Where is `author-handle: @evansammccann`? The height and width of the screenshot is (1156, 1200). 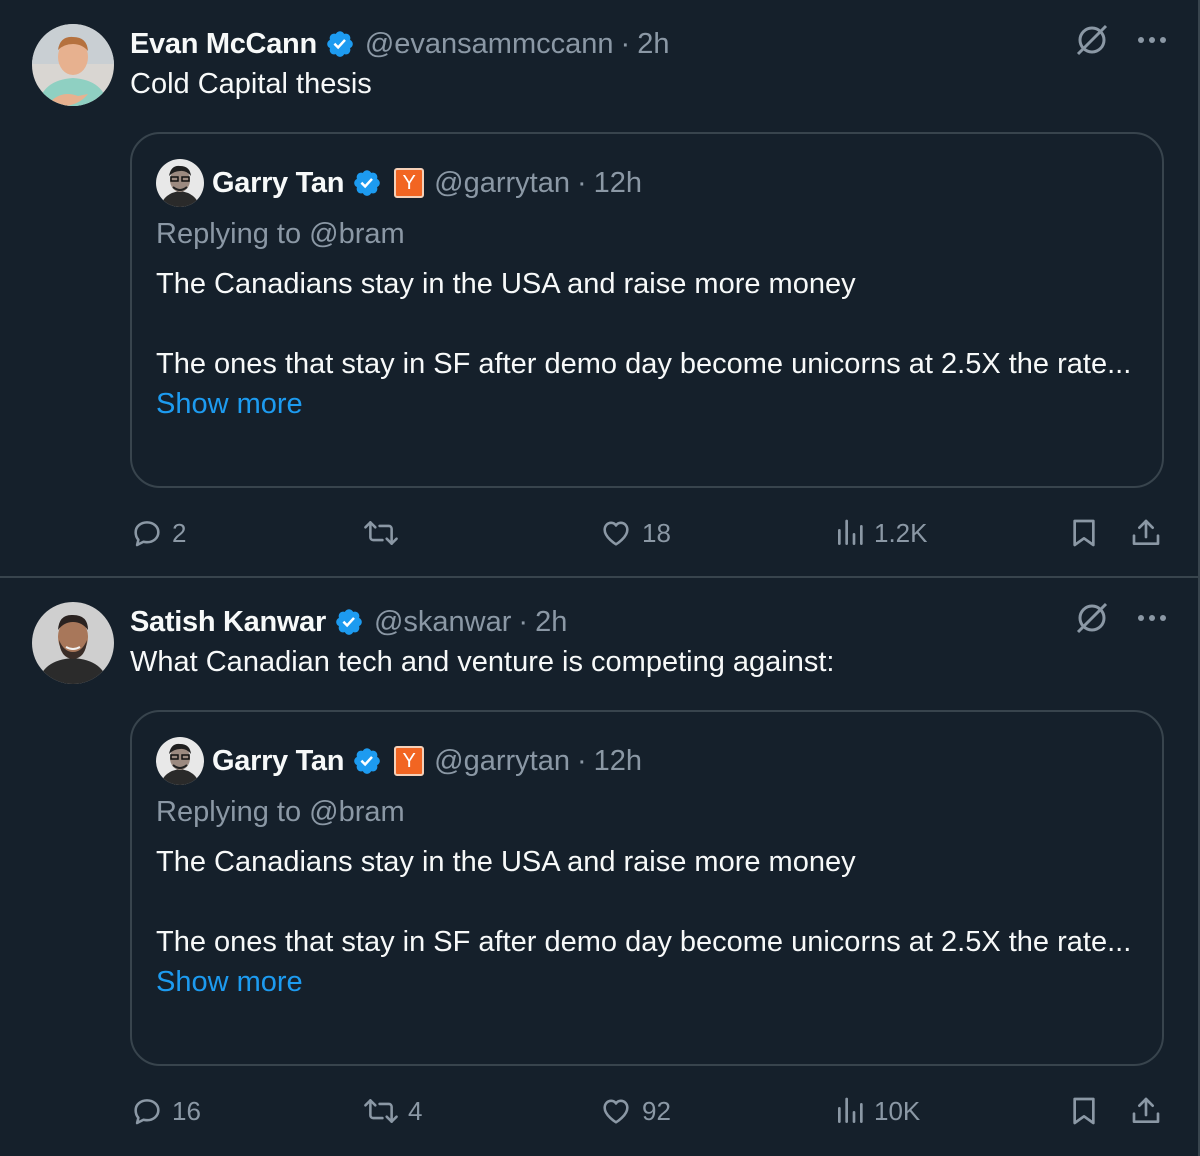
author-handle: @evansammccann is located at coordinates (489, 44).